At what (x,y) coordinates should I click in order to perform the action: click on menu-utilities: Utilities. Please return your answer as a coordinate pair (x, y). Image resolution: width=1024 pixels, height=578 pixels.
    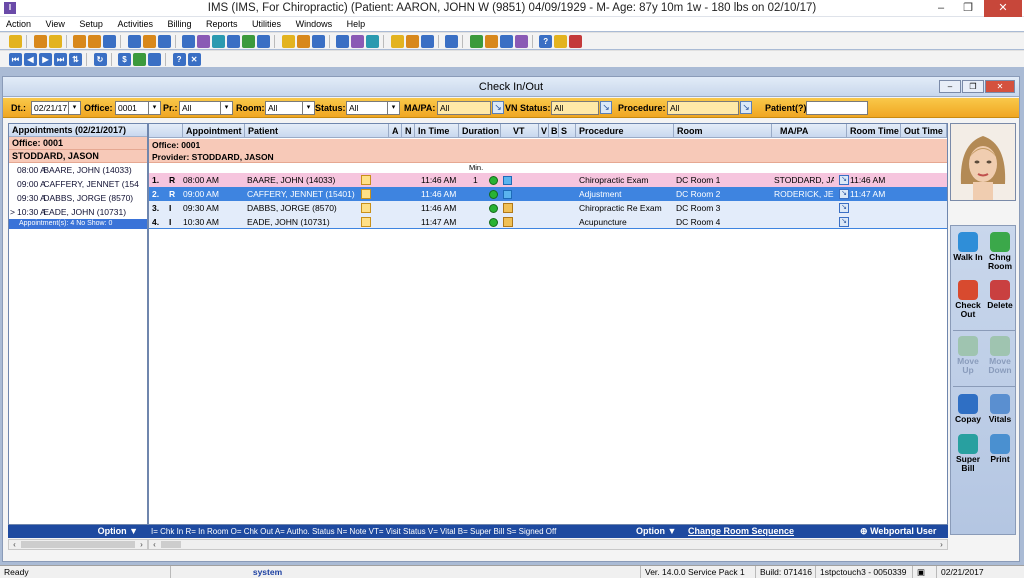
    Looking at the image, I should click on (266, 24).